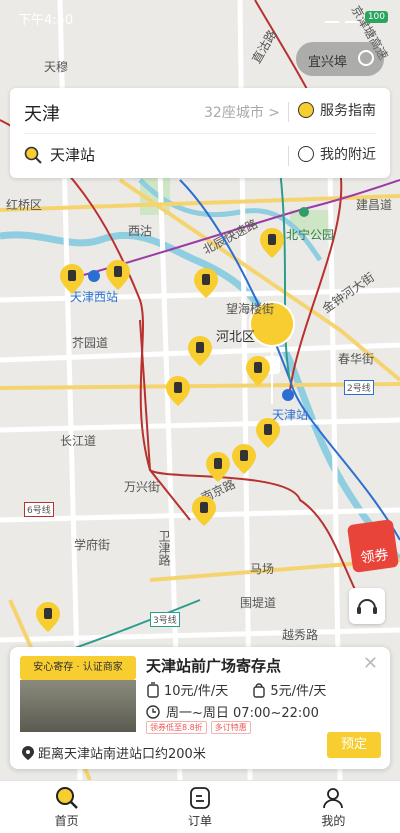 The height and width of the screenshot is (833, 400). I want to click on map-label: 春华街, so click(356, 359).